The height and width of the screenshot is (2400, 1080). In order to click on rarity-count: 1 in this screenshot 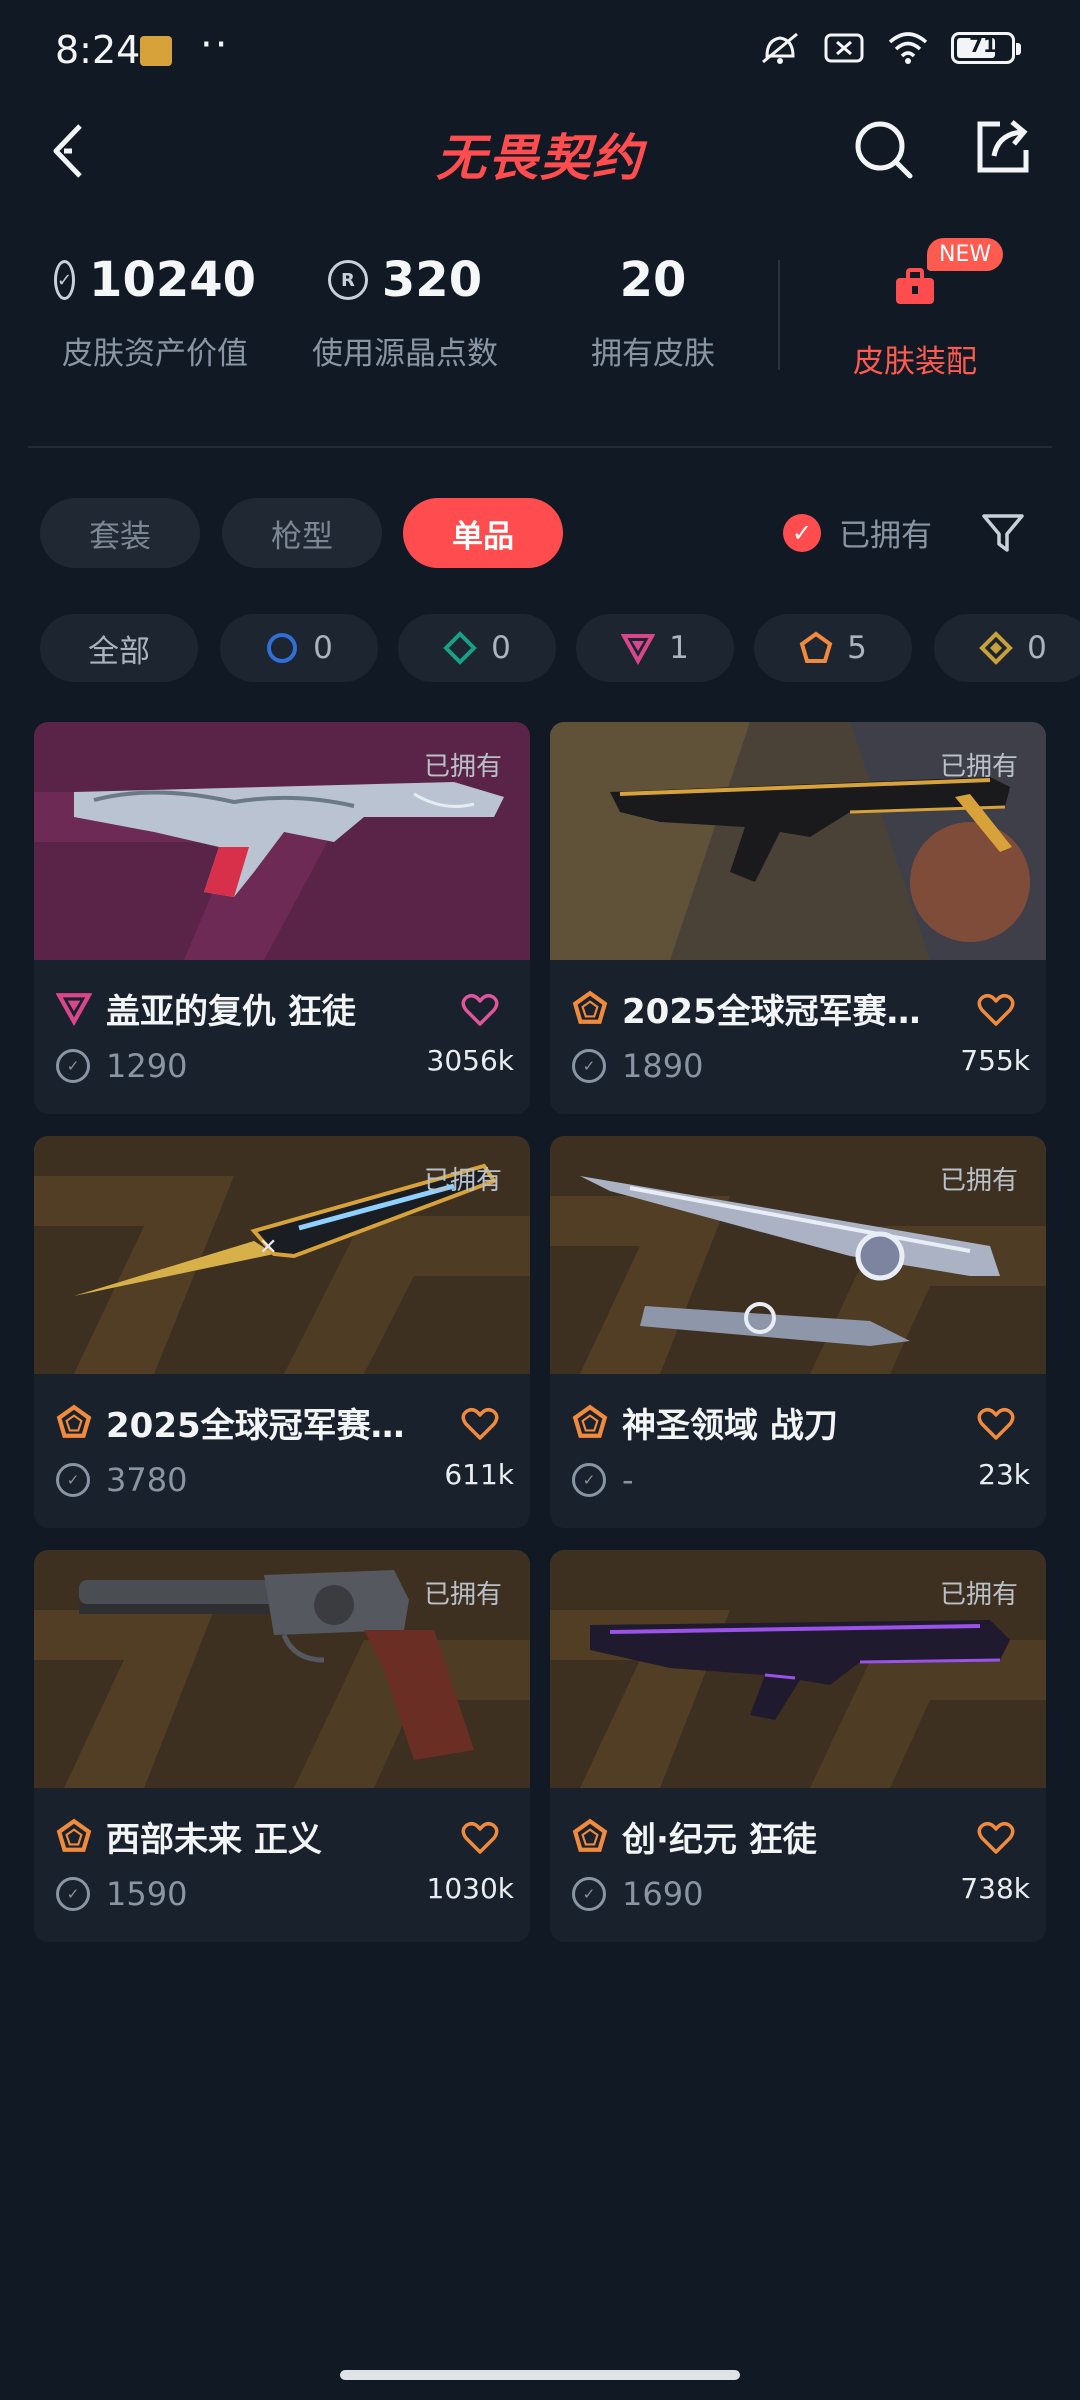, I will do `click(679, 648)`.